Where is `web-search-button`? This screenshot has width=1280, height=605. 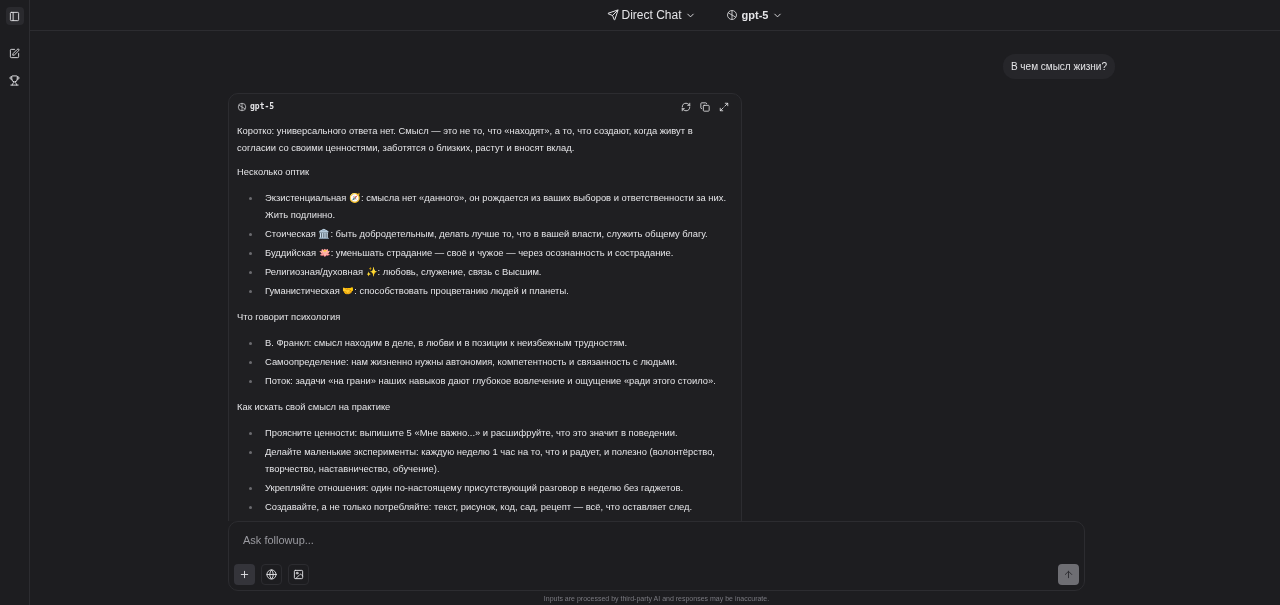
web-search-button is located at coordinates (271, 574).